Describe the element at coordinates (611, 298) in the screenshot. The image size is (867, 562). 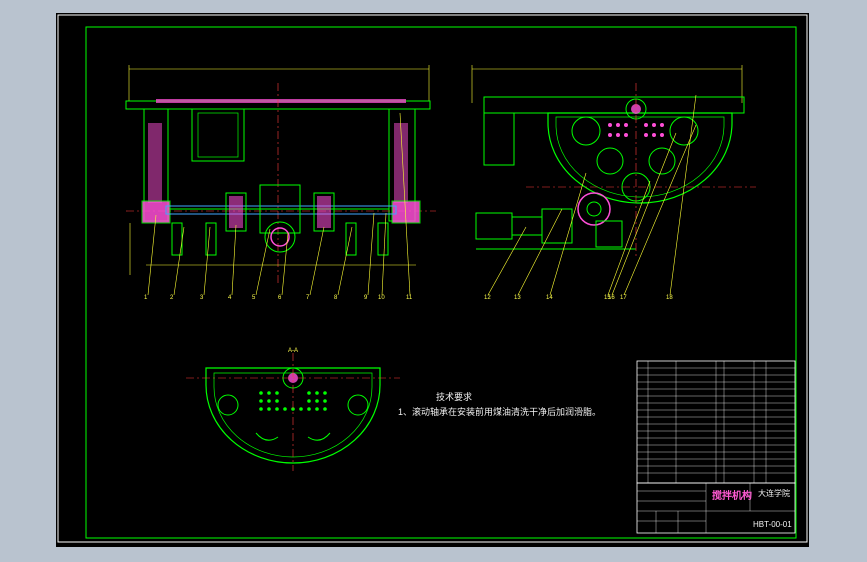
I see `part-balloon-16: 16` at that location.